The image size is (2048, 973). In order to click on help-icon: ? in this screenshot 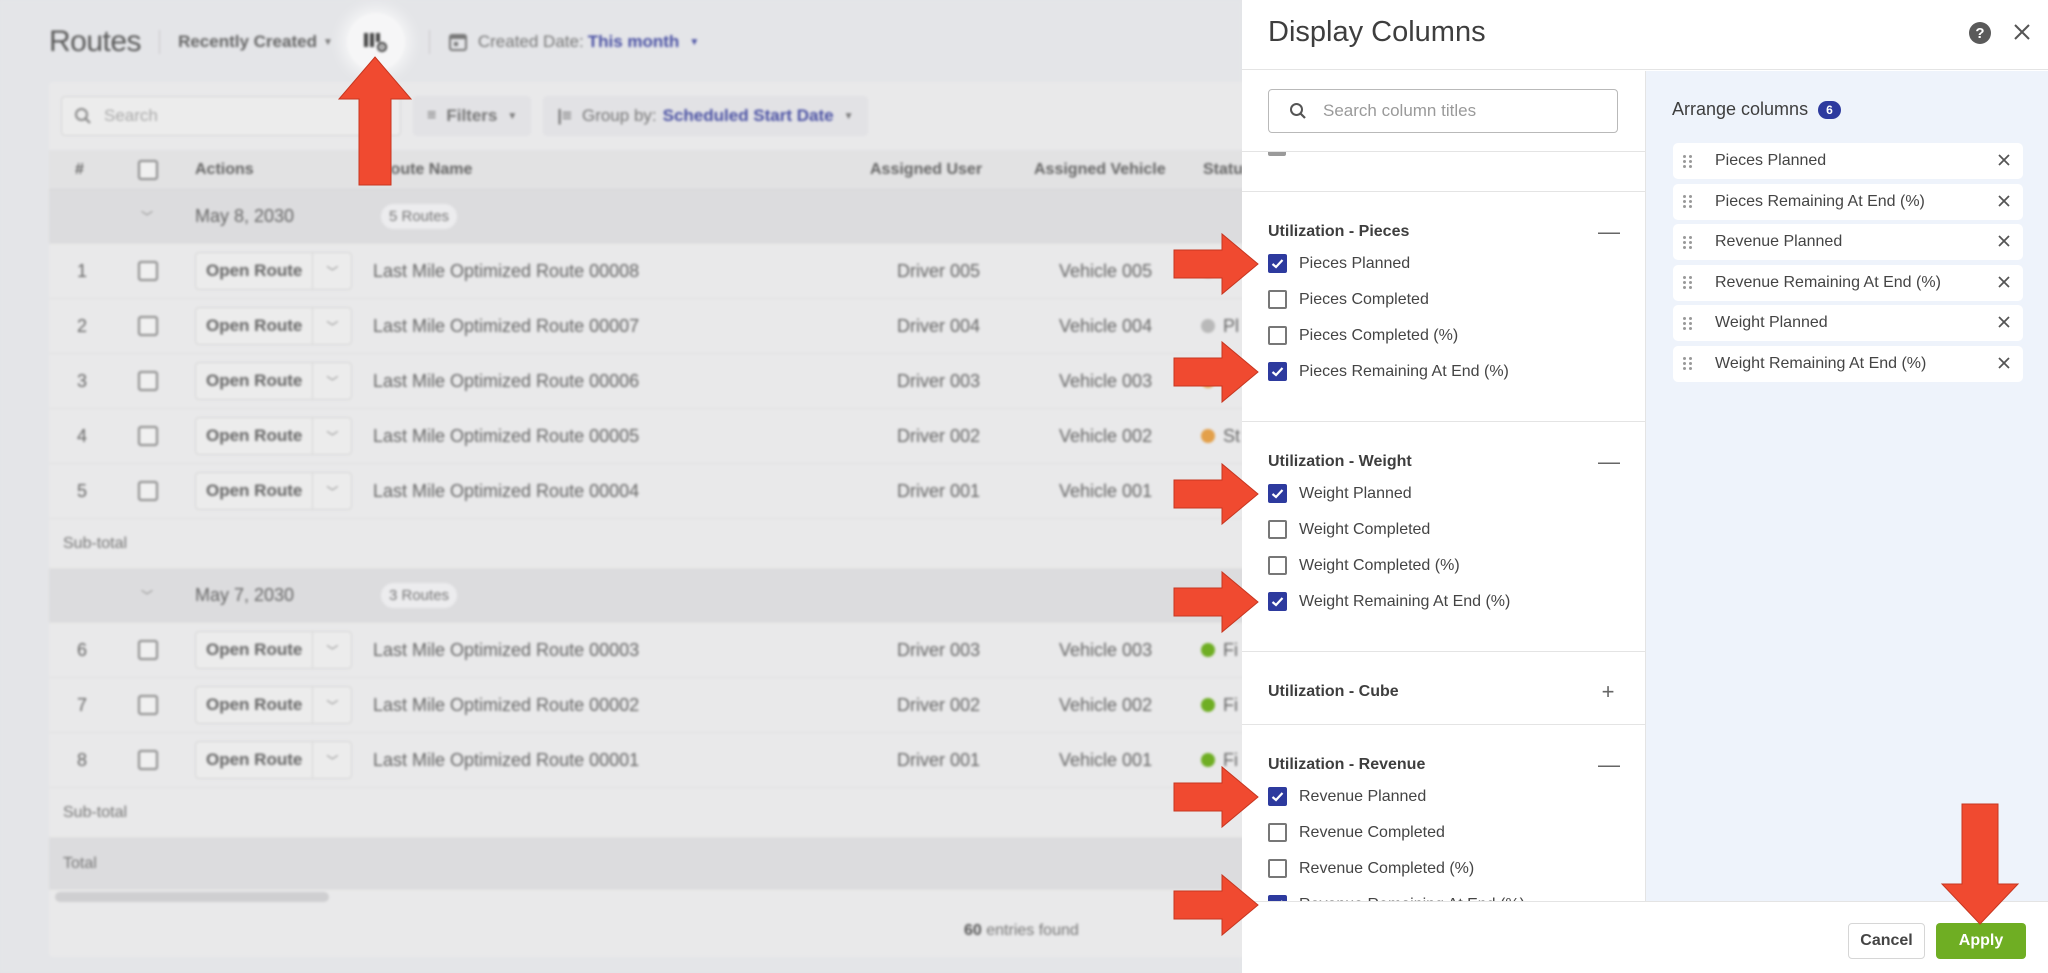, I will do `click(1980, 33)`.